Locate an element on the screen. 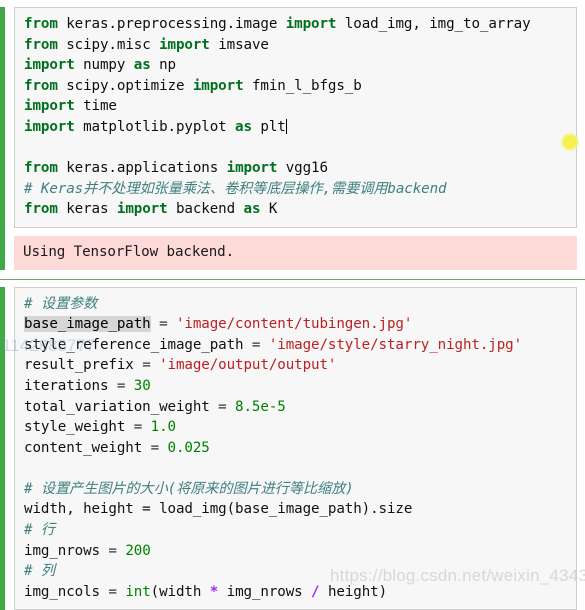 The width and height of the screenshot is (585, 610). code-token: / is located at coordinates (315, 591).